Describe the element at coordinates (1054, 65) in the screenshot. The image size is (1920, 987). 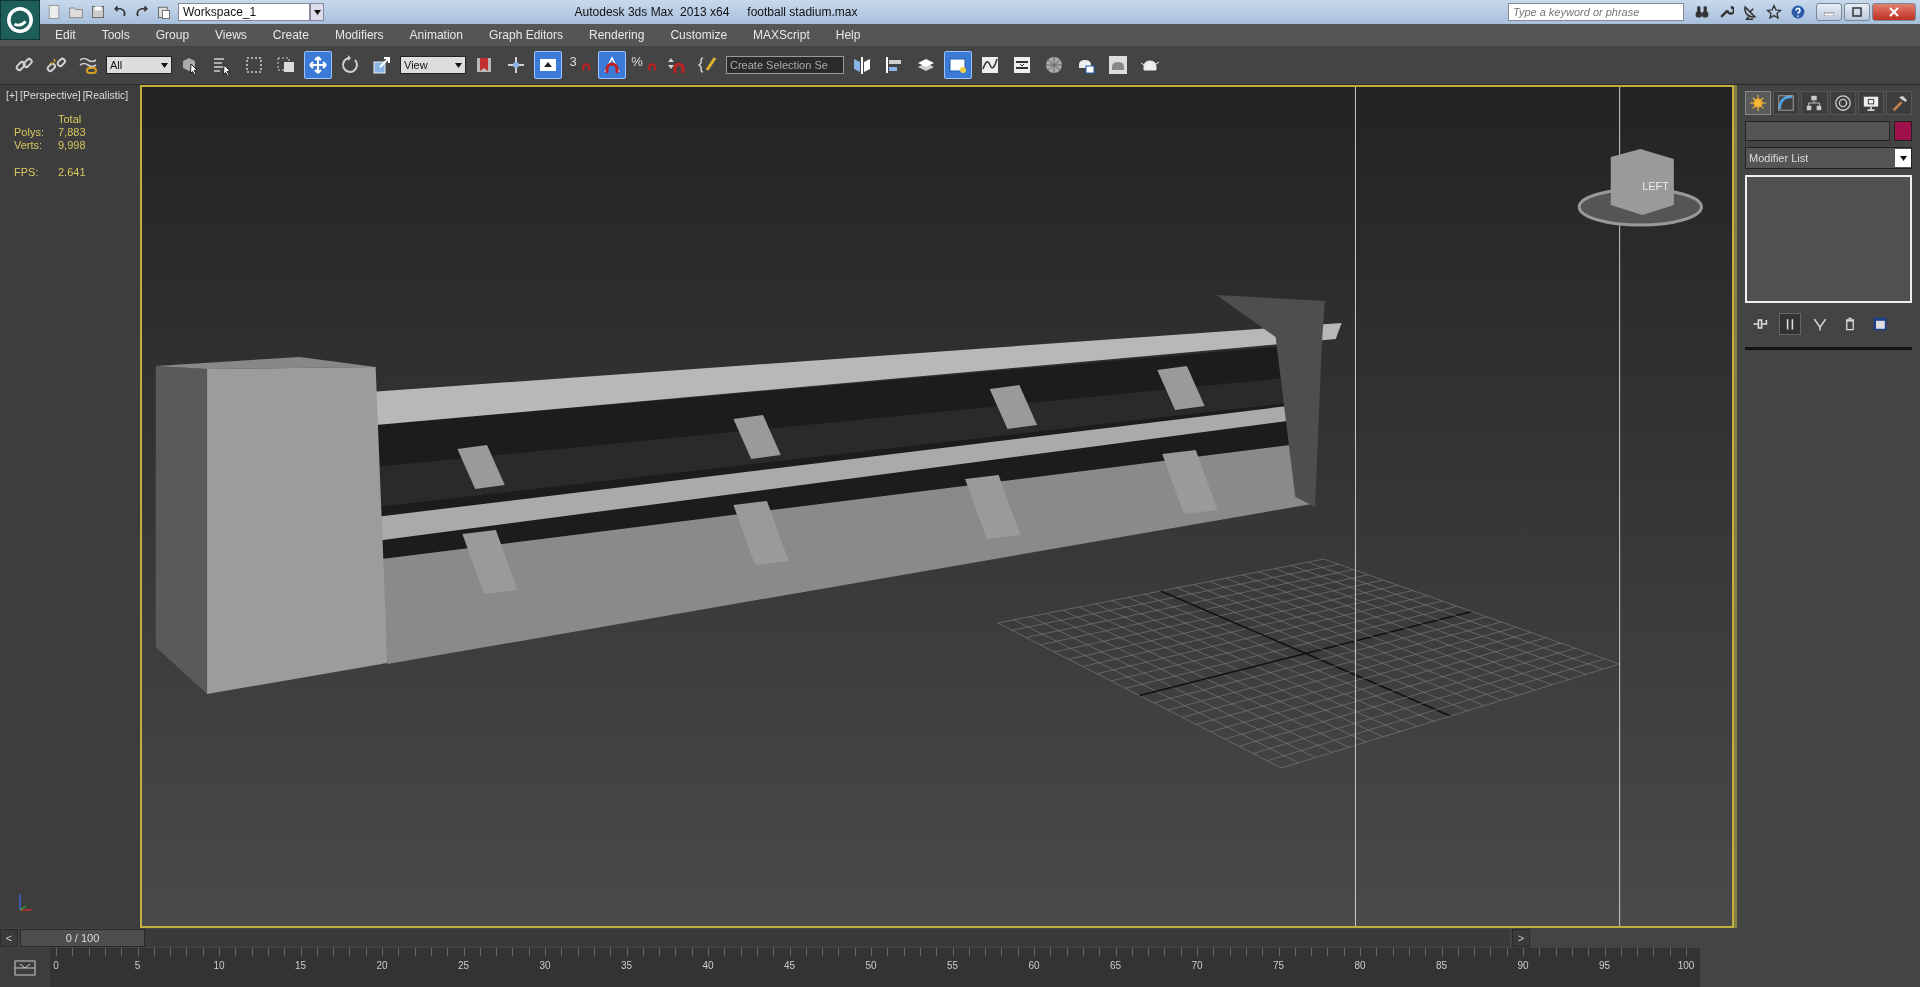
I see `checkered-sphere-icon` at that location.